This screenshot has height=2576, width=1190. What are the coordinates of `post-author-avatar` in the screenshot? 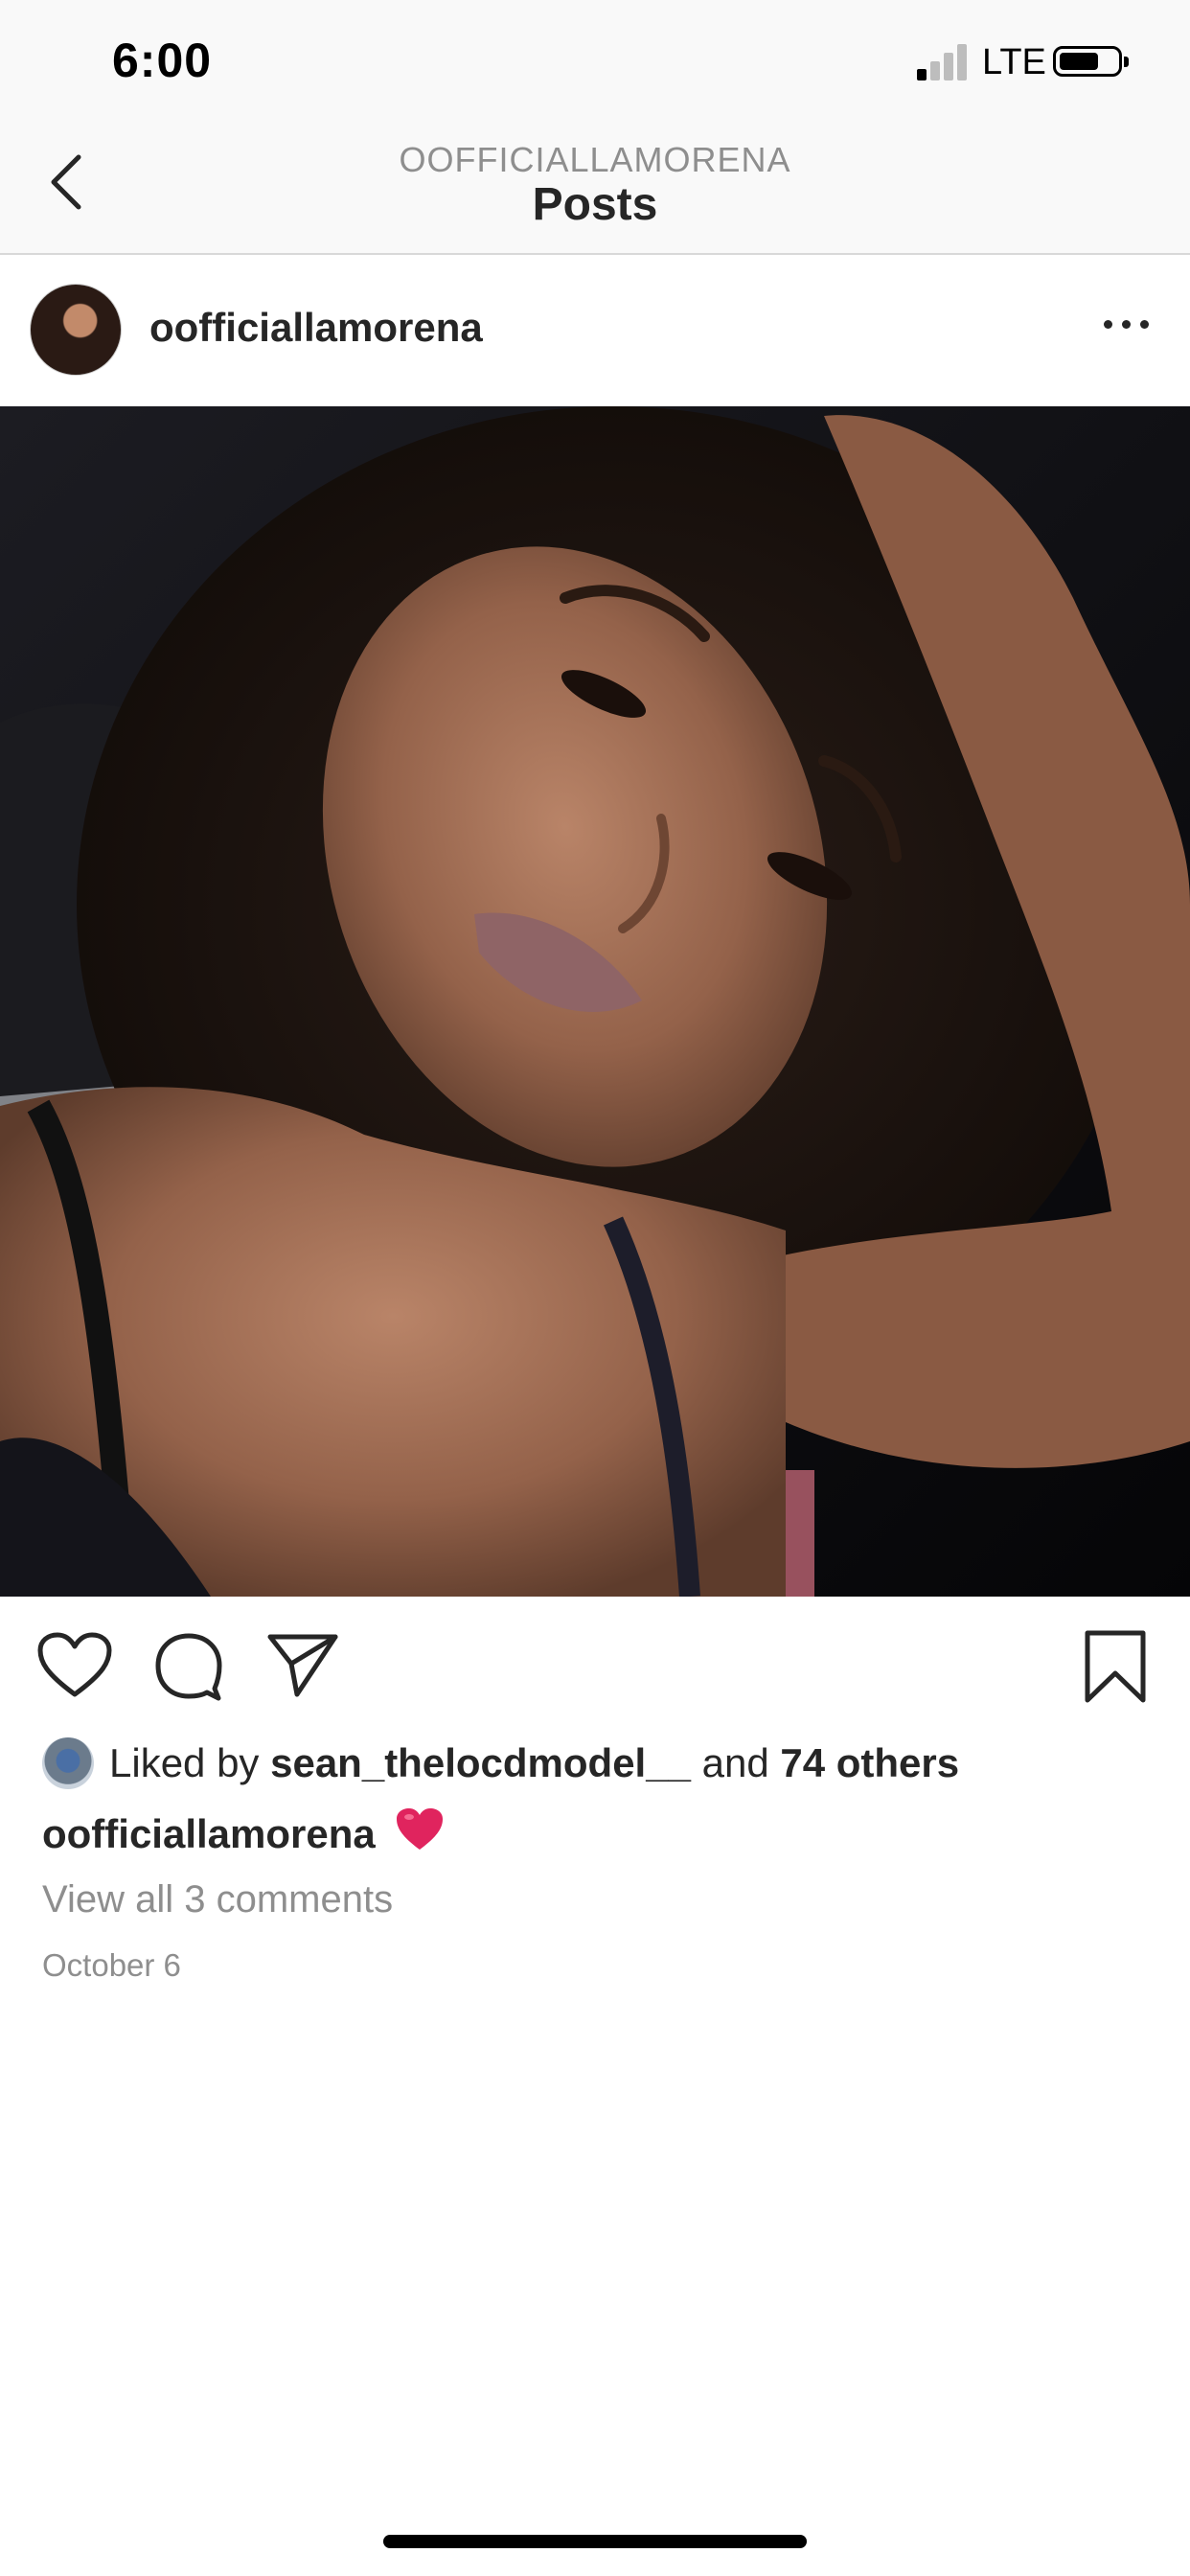 It's located at (76, 330).